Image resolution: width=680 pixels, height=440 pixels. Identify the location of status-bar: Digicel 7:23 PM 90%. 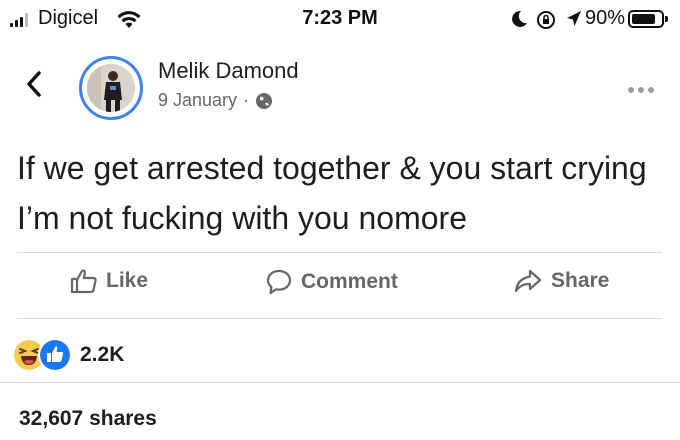
(340, 20).